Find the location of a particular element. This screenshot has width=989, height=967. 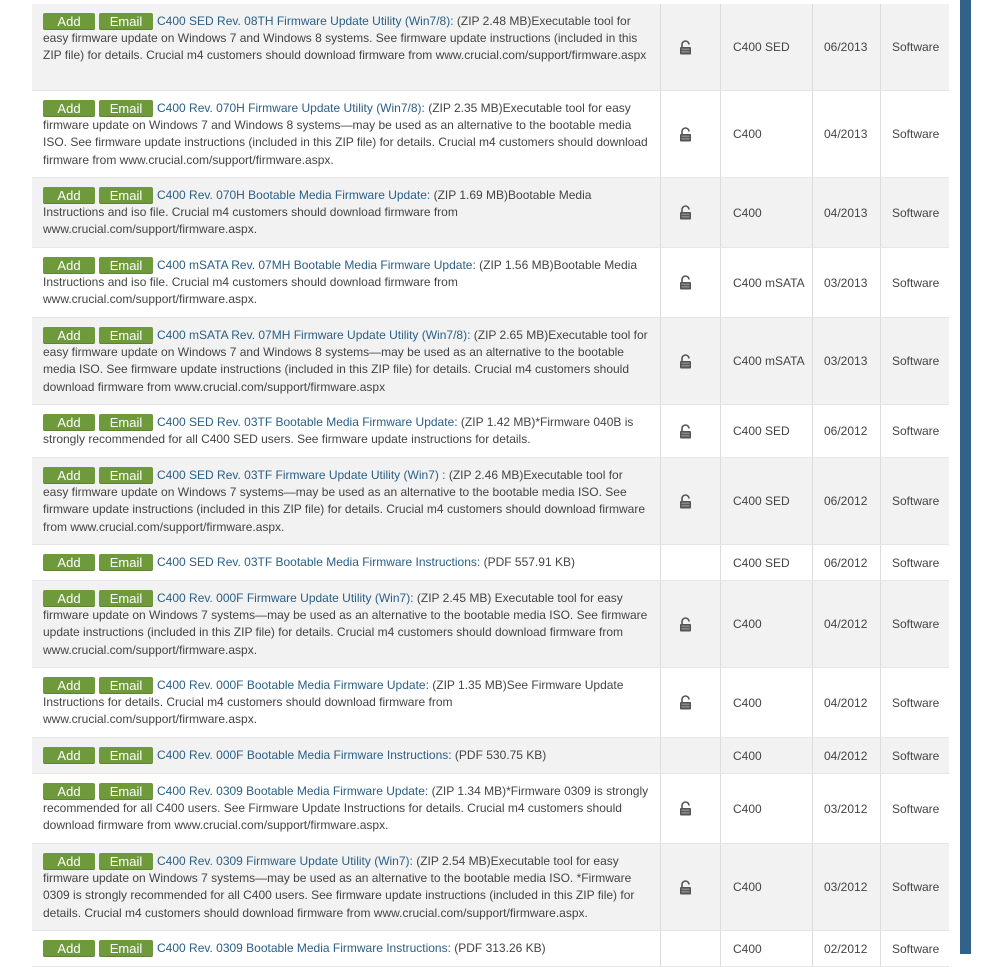

release-date: 06/2013 is located at coordinates (846, 47).